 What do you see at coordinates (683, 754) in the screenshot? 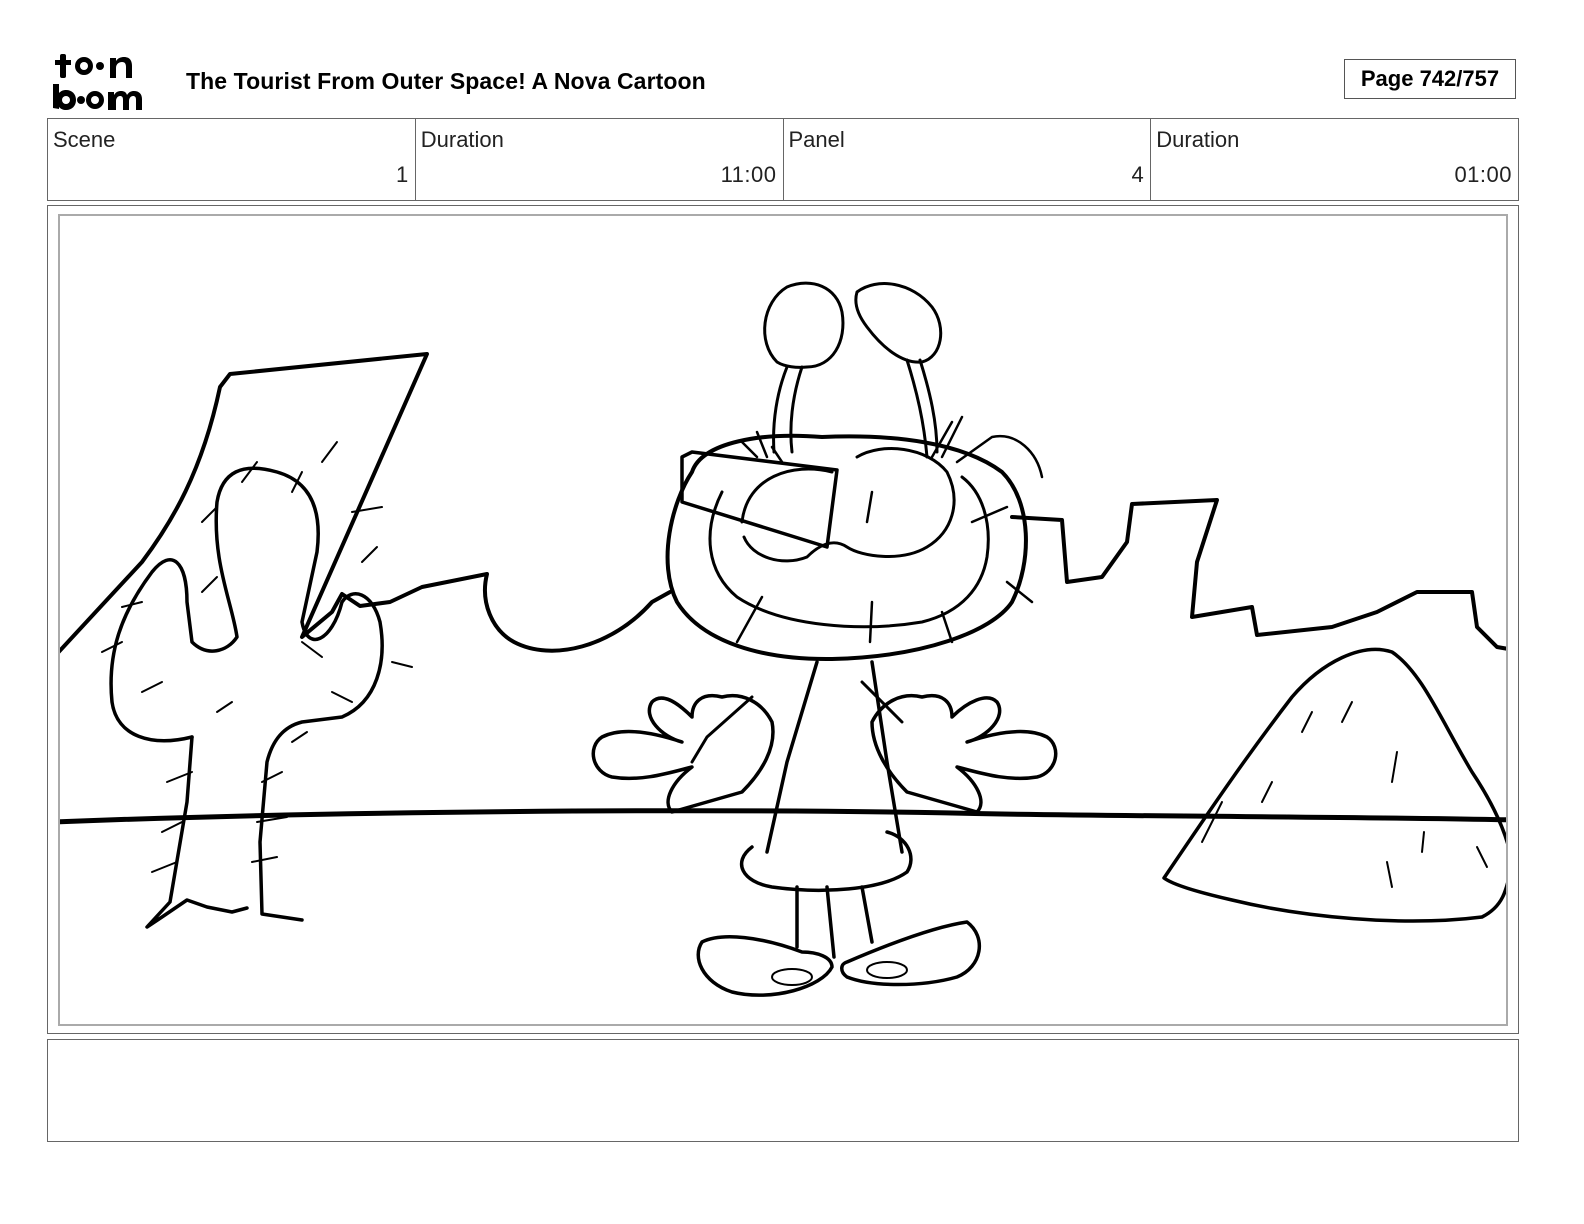
I see `left-hand` at bounding box center [683, 754].